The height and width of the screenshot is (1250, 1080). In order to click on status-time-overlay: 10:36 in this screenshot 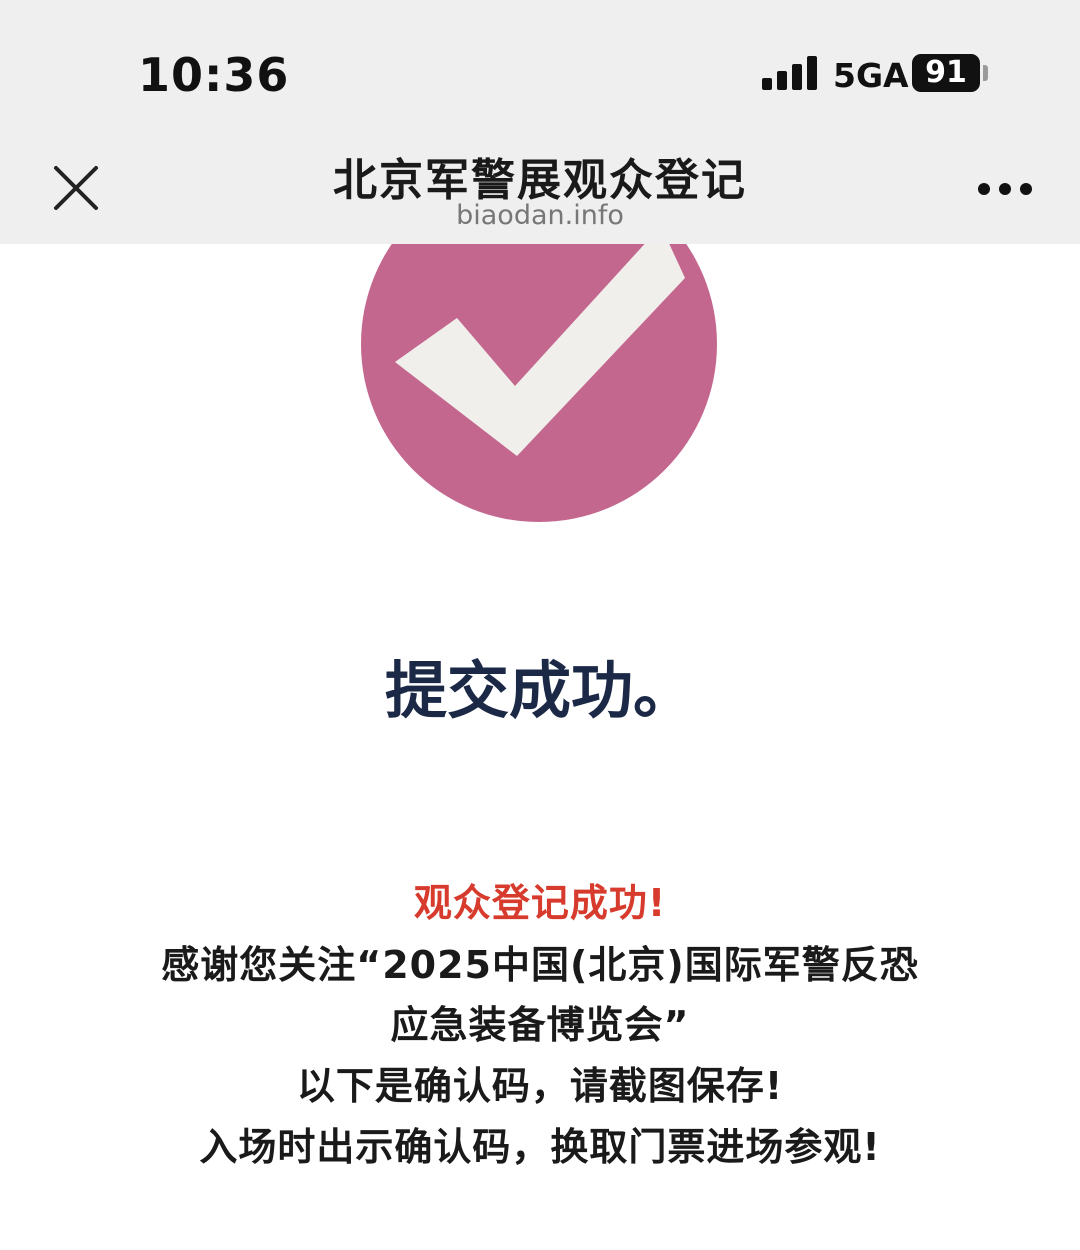, I will do `click(214, 75)`.